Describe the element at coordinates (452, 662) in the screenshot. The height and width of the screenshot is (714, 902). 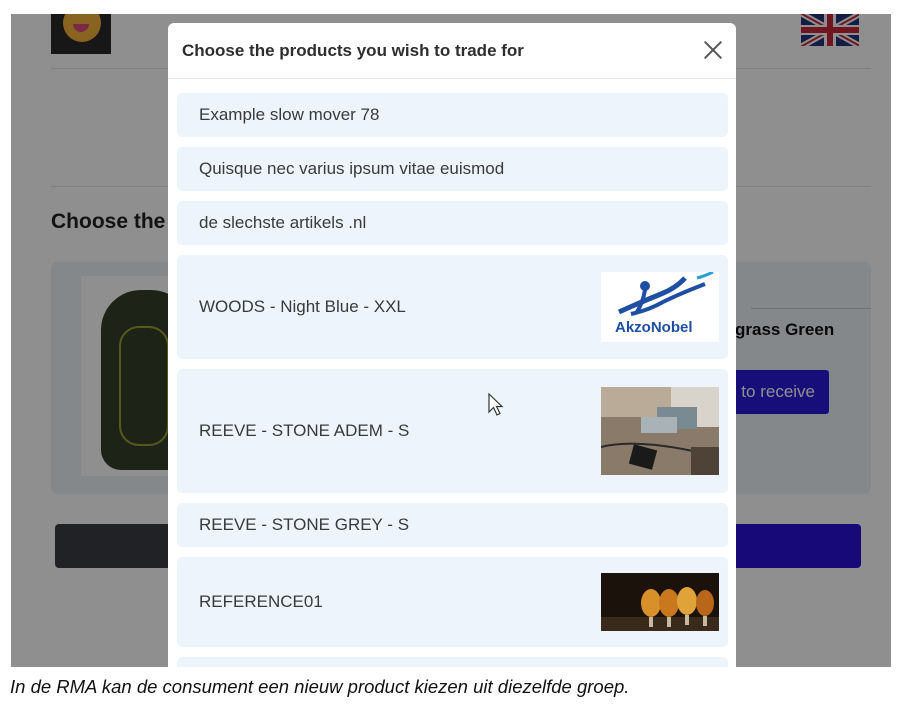
I see `product-option` at that location.